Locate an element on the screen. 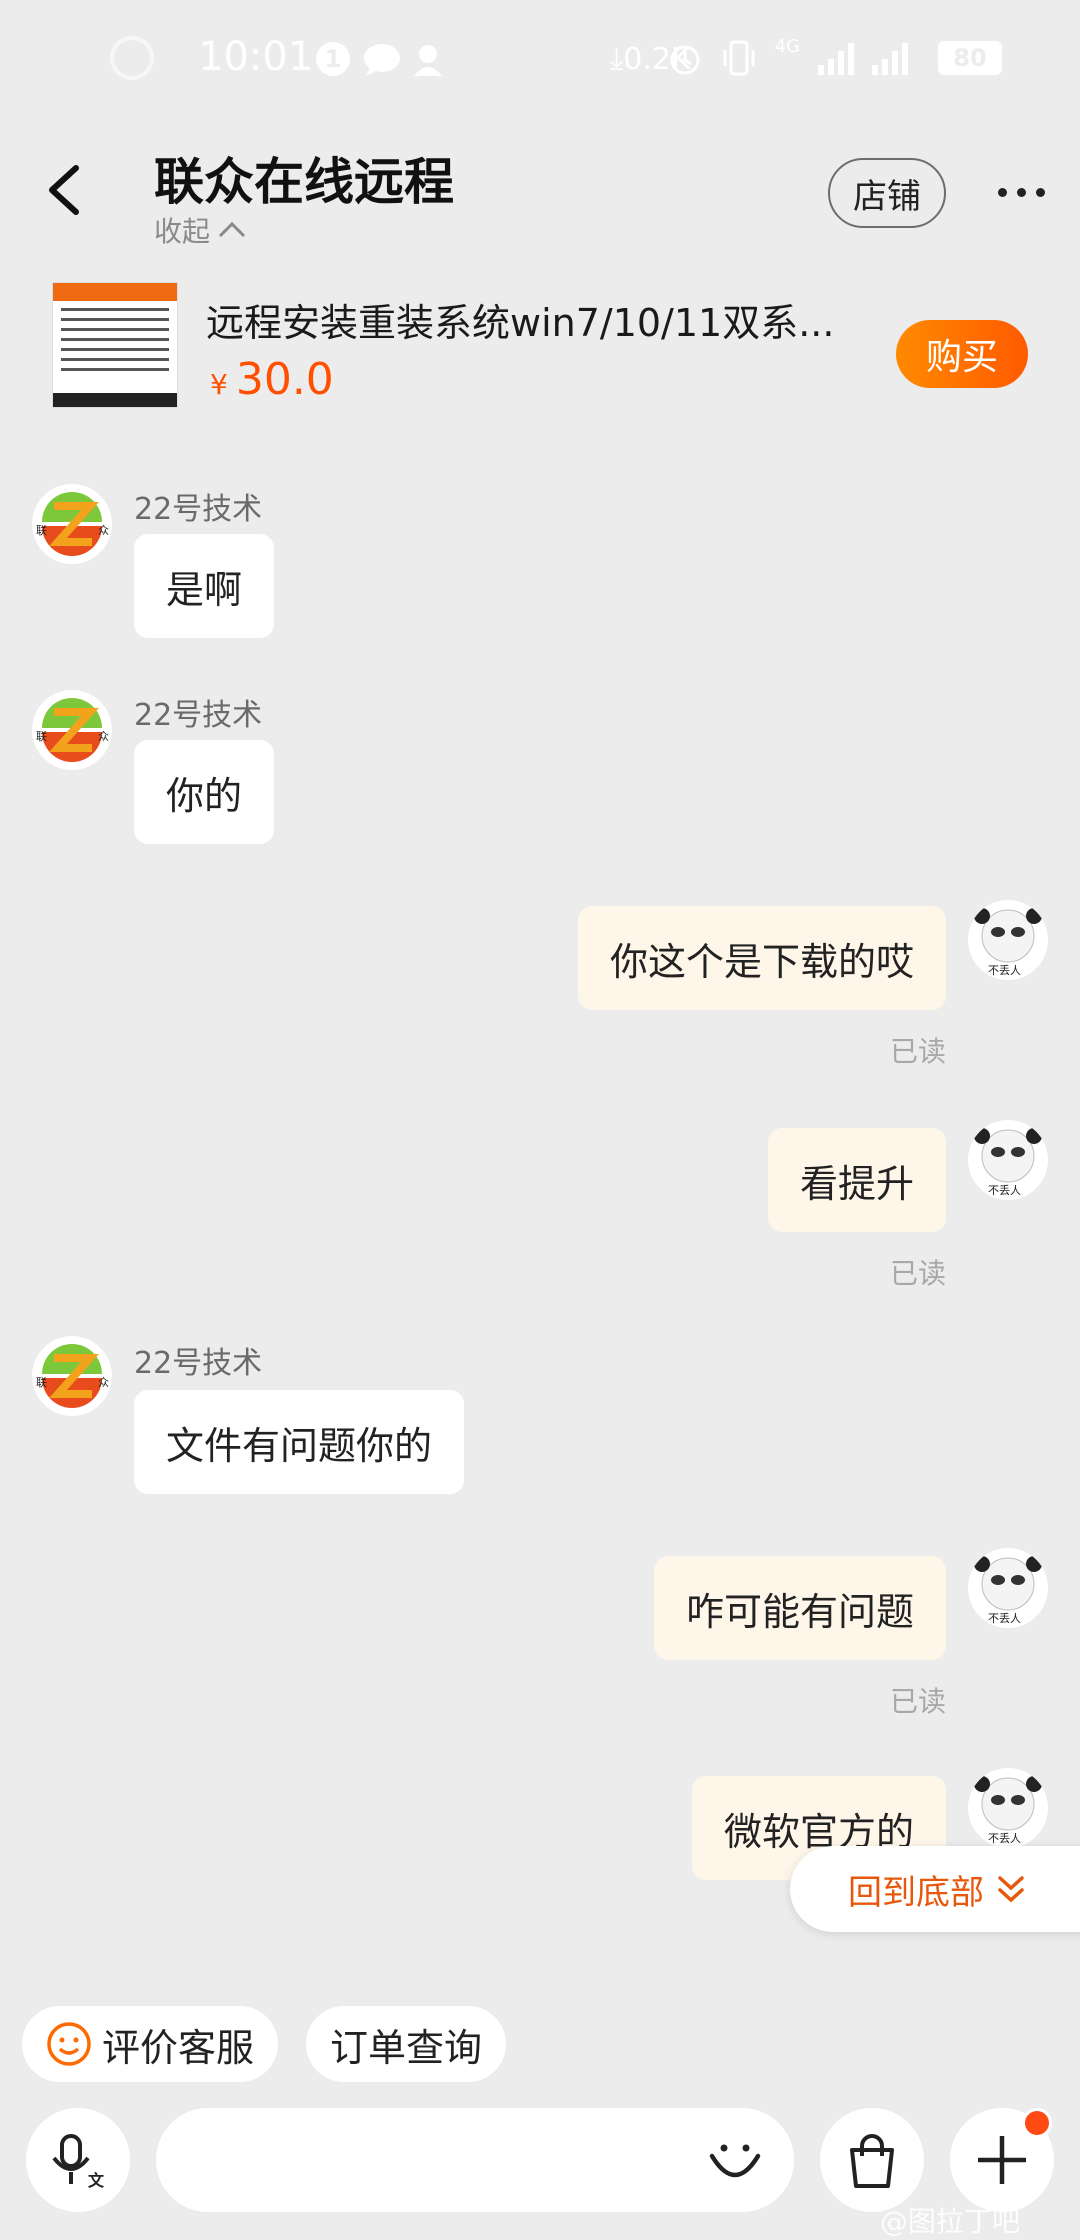 The height and width of the screenshot is (2240, 1080). smiley-icon is located at coordinates (69, 2044).